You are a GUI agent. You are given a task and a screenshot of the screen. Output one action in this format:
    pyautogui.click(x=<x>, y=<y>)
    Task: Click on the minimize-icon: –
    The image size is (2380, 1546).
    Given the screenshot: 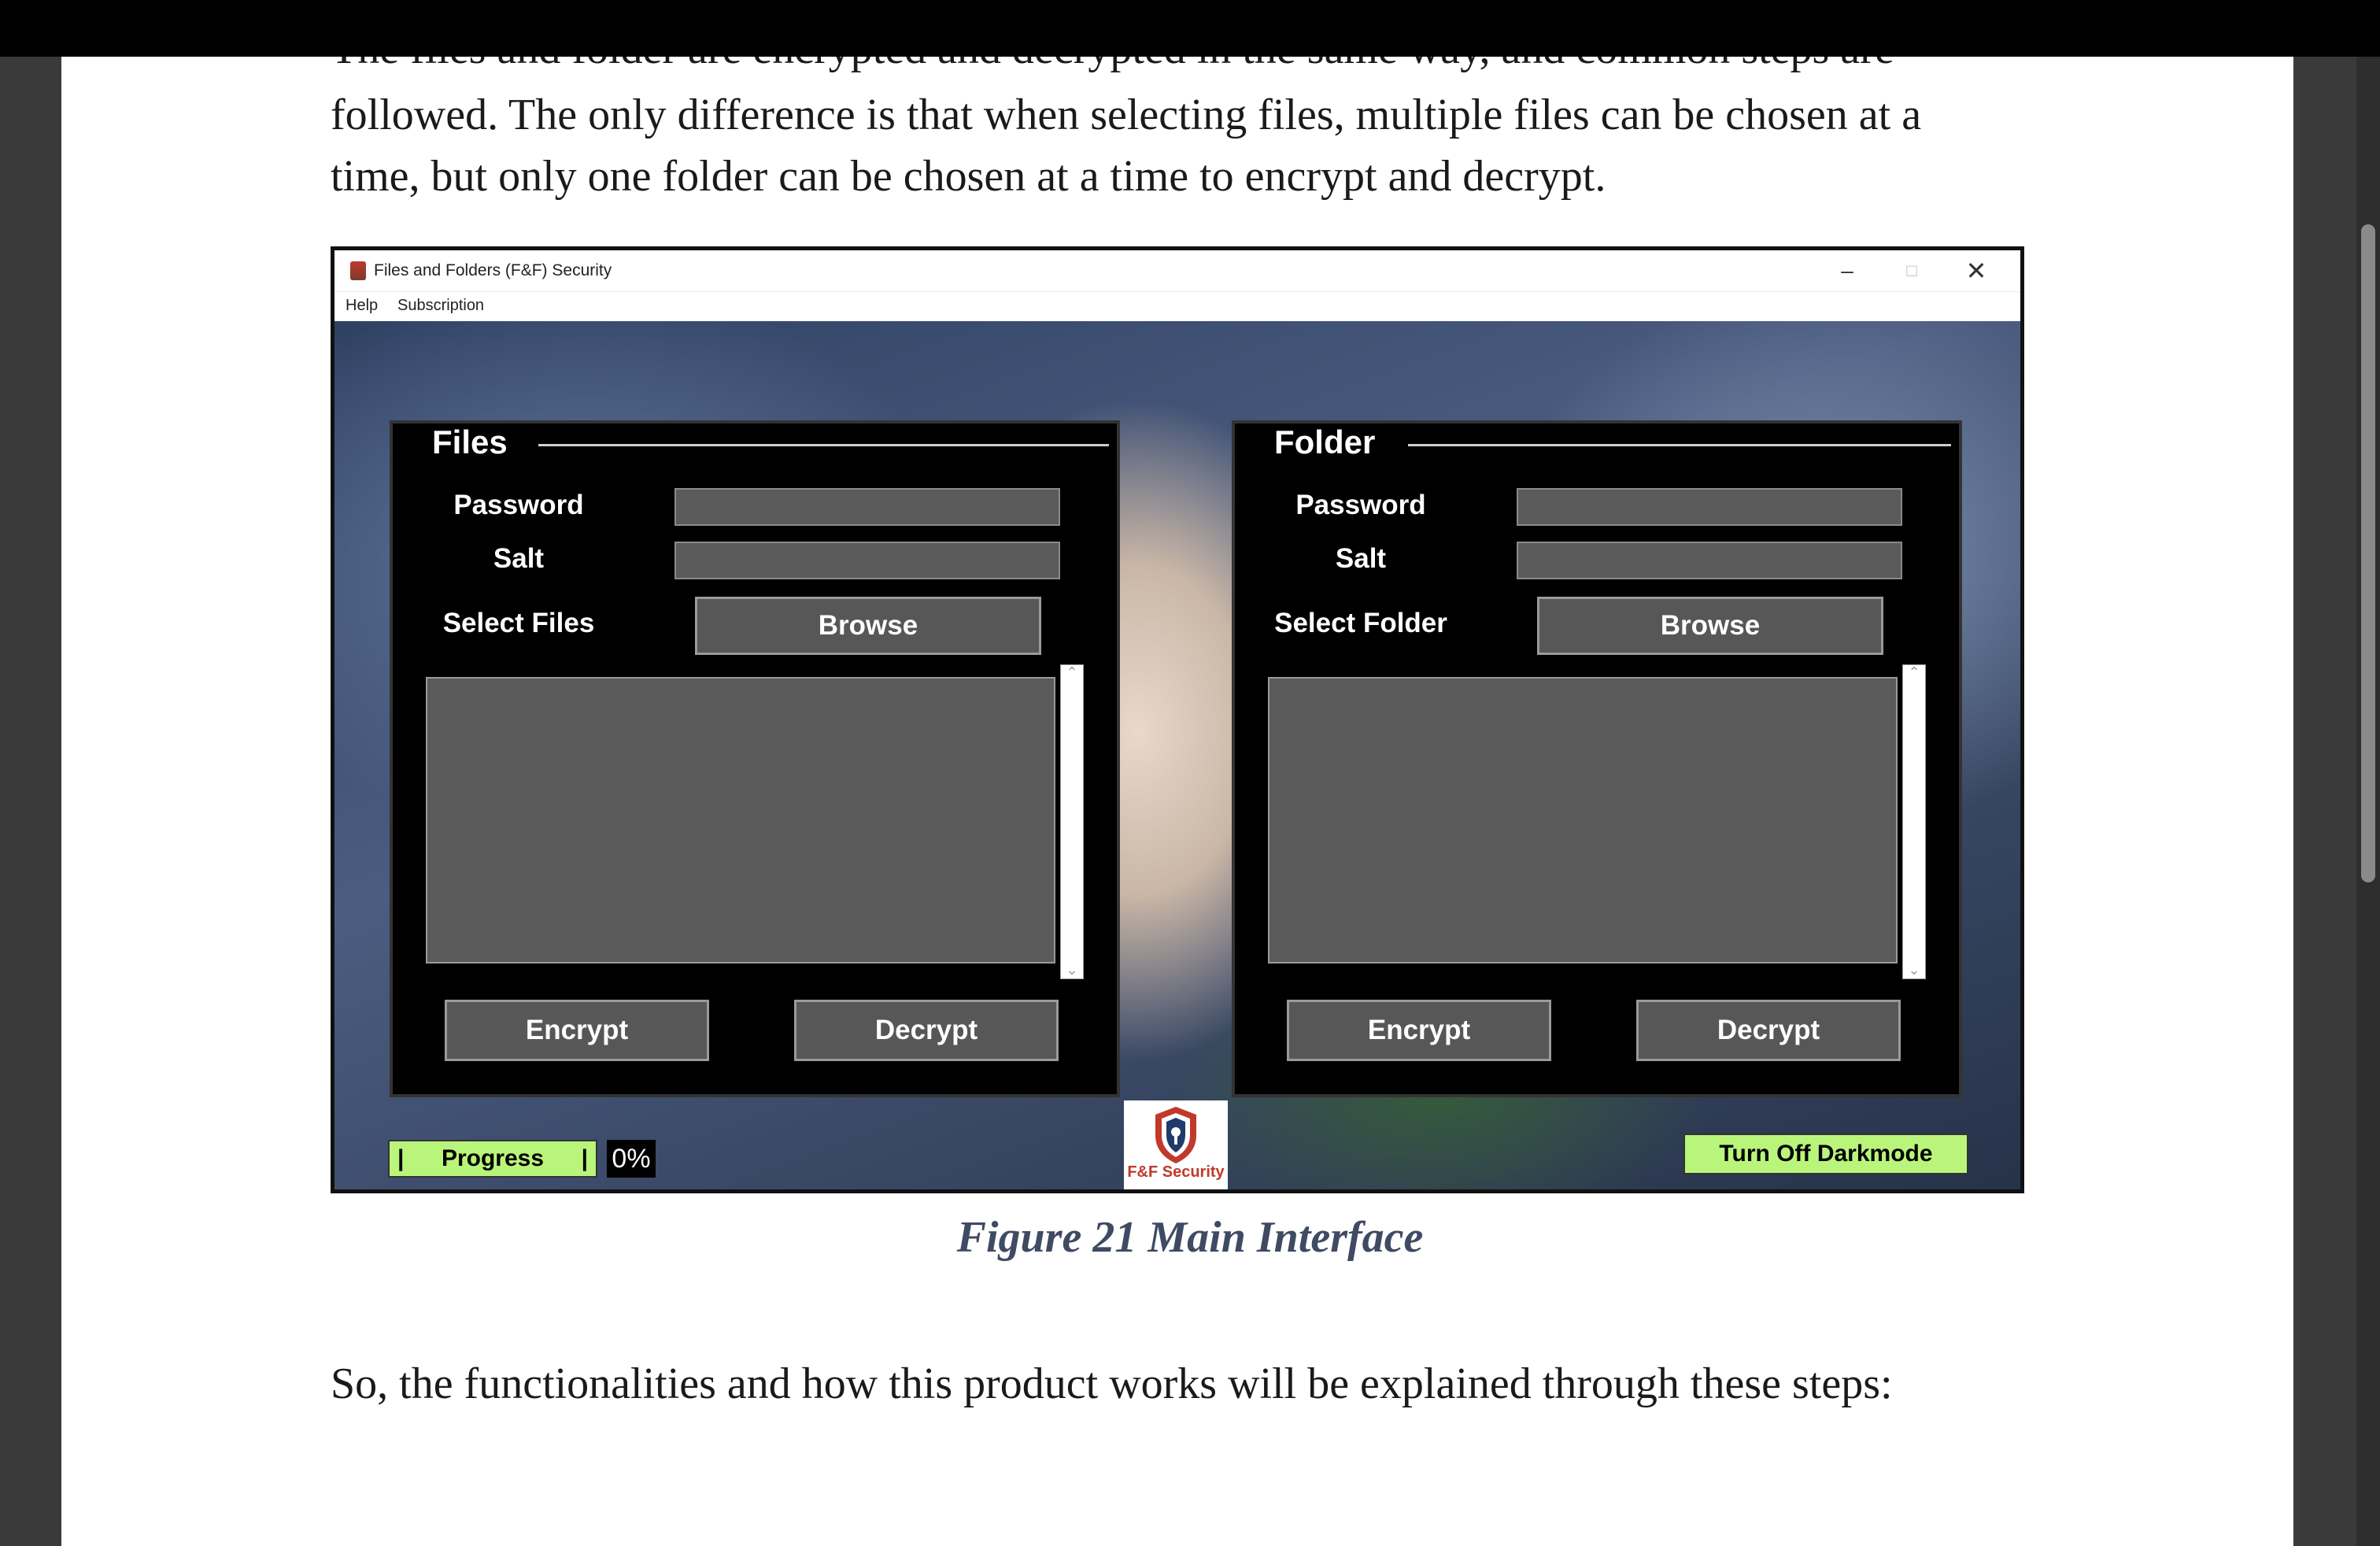 What is the action you would take?
    pyautogui.click(x=1848, y=271)
    